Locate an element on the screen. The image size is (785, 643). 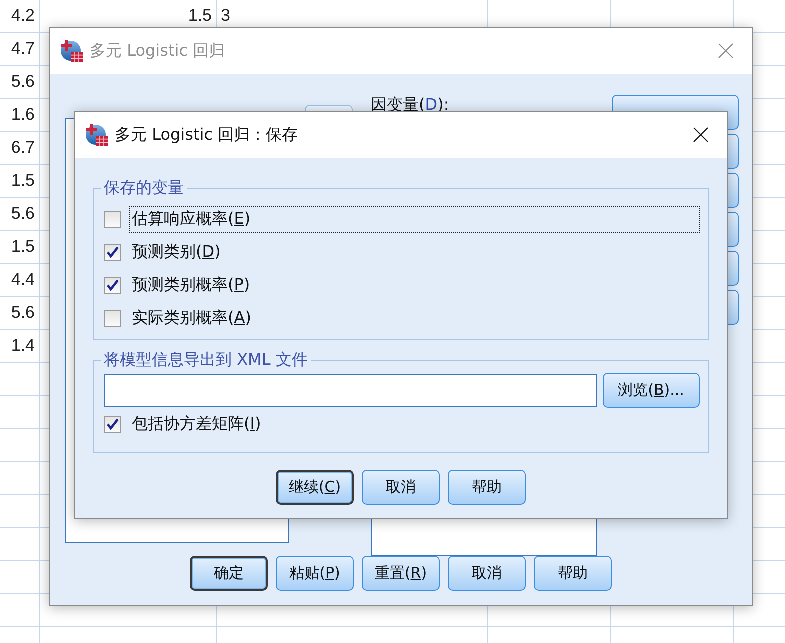
close-icon is located at coordinates (701, 135).